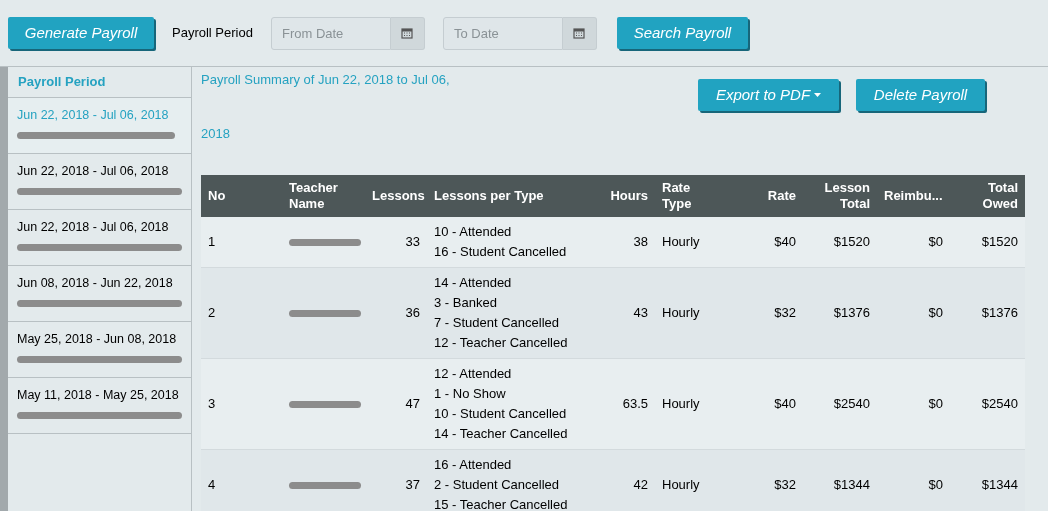  I want to click on table-cell: 3, so click(212, 404).